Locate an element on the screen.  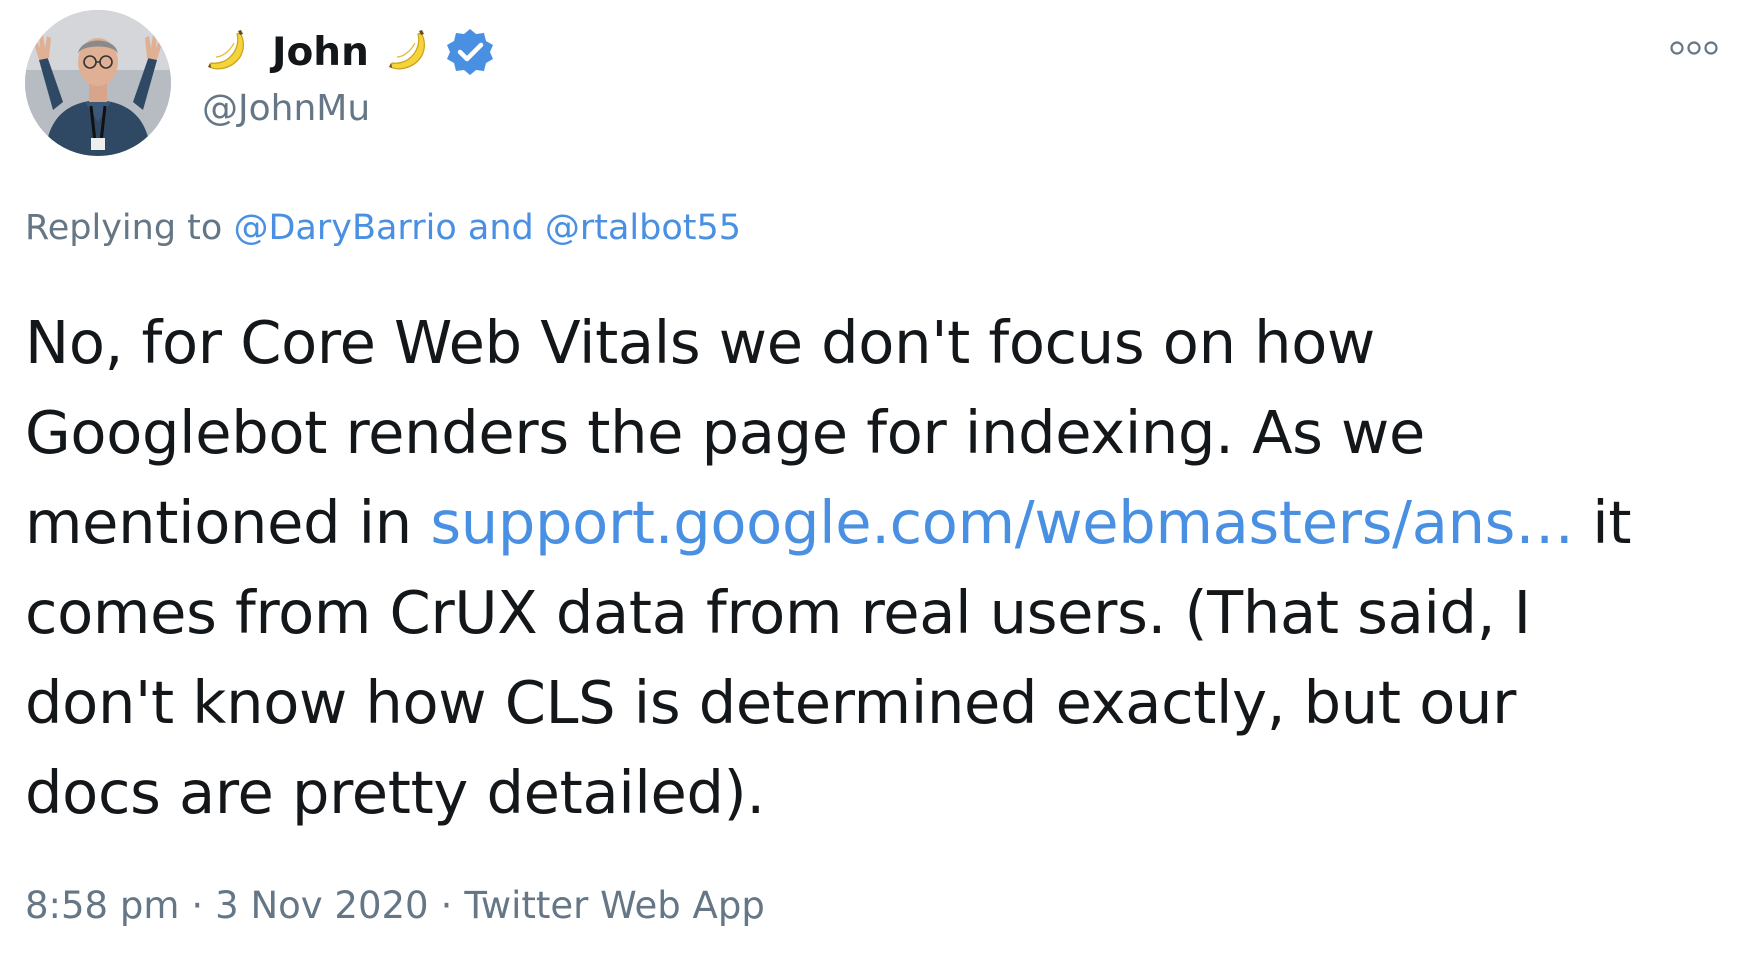
verified-badge-icon is located at coordinates (470, 52).